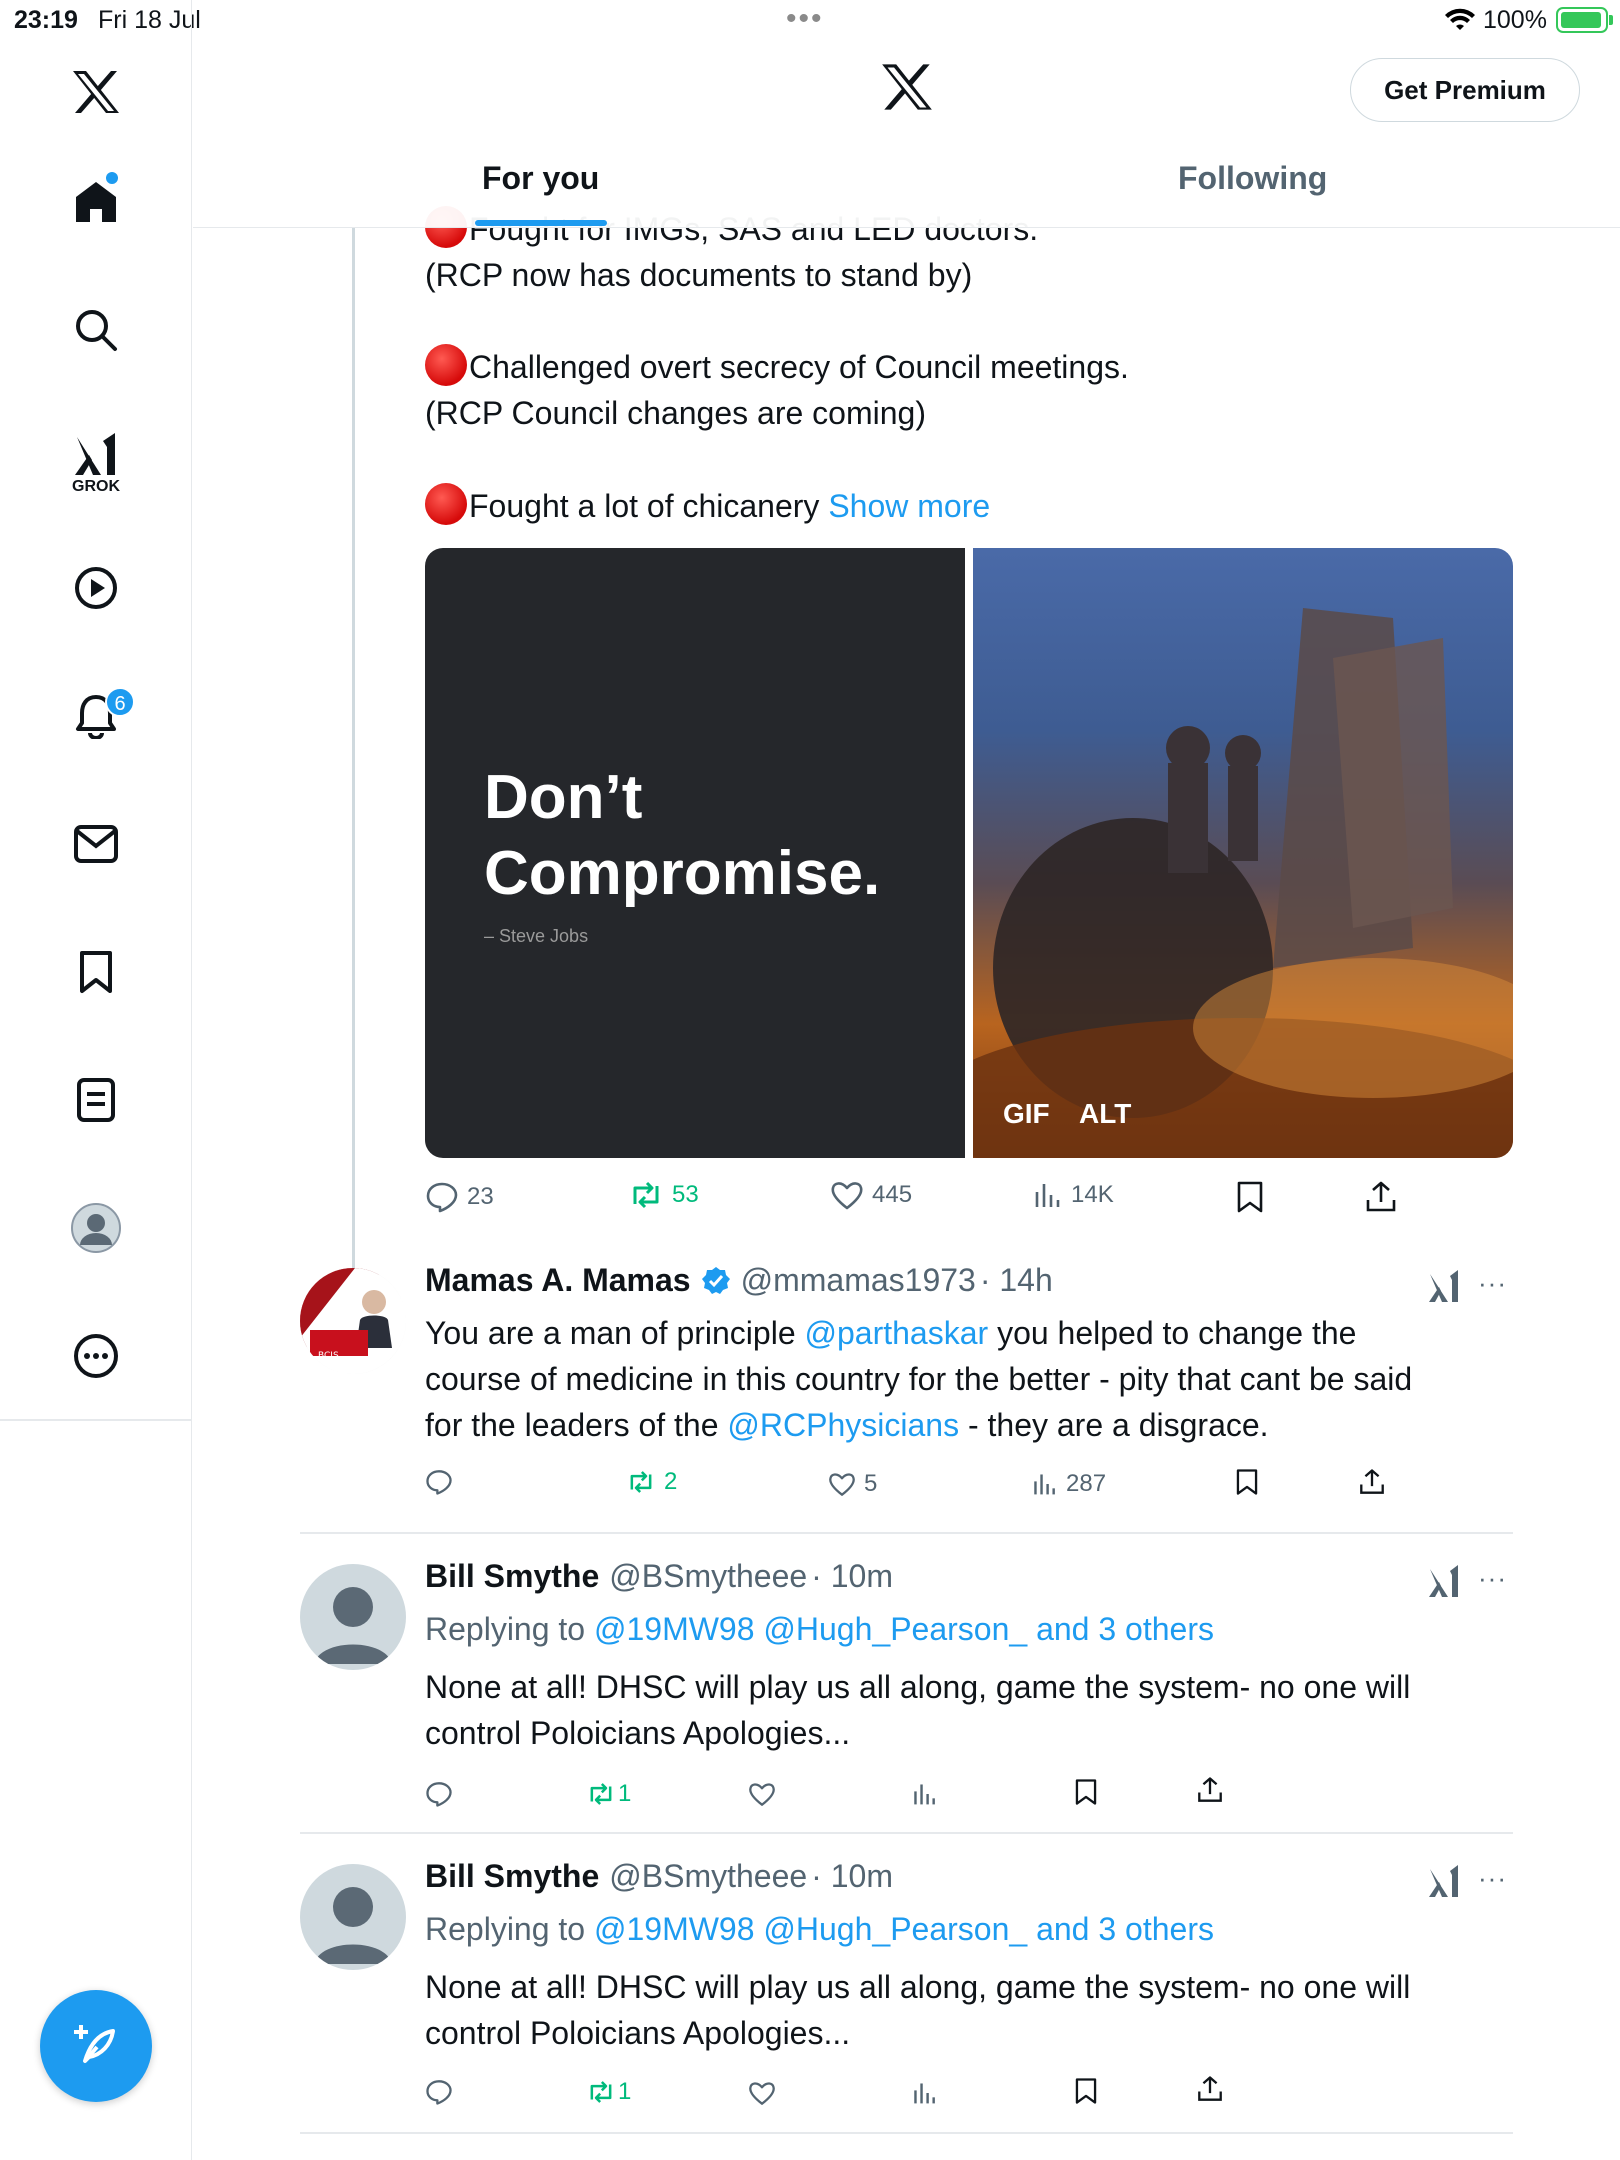 This screenshot has height=2160, width=1620. What do you see at coordinates (852, 1876) in the screenshot?
I see `post-time: · 10m` at bounding box center [852, 1876].